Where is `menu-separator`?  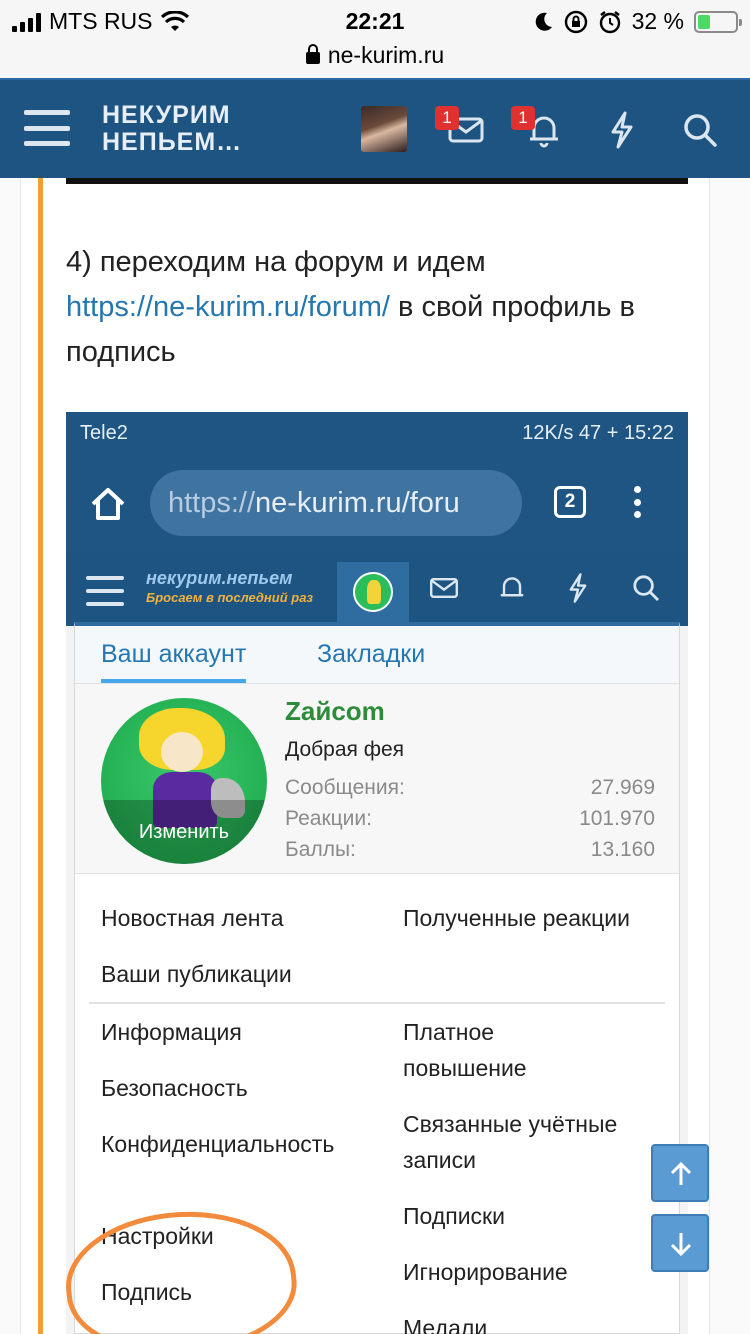 menu-separator is located at coordinates (377, 1003).